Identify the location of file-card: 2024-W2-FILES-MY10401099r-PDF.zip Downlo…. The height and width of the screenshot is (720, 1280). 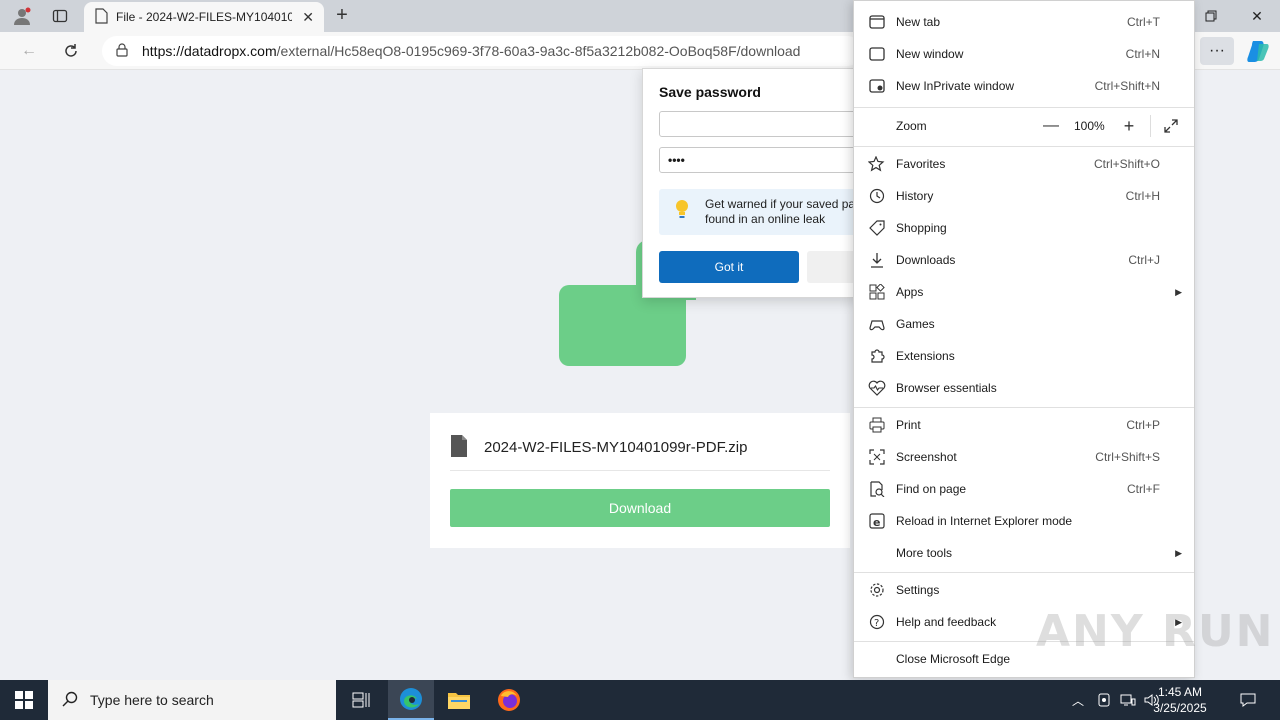
(640, 480).